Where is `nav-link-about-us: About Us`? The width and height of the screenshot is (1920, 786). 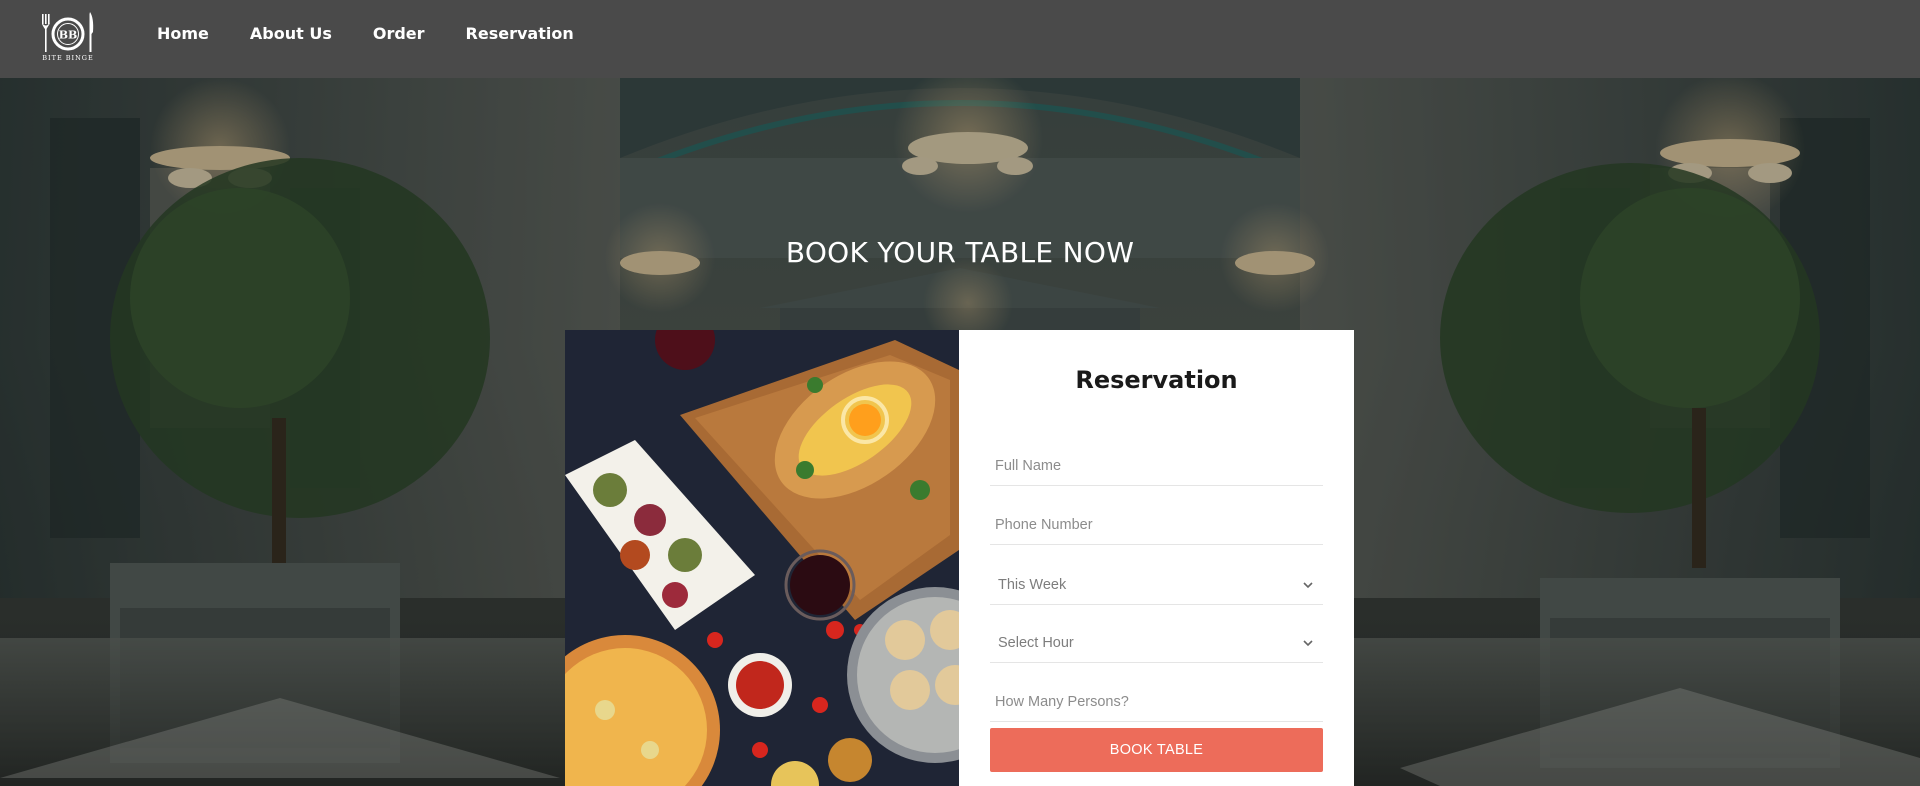 nav-link-about-us: About Us is located at coordinates (291, 33).